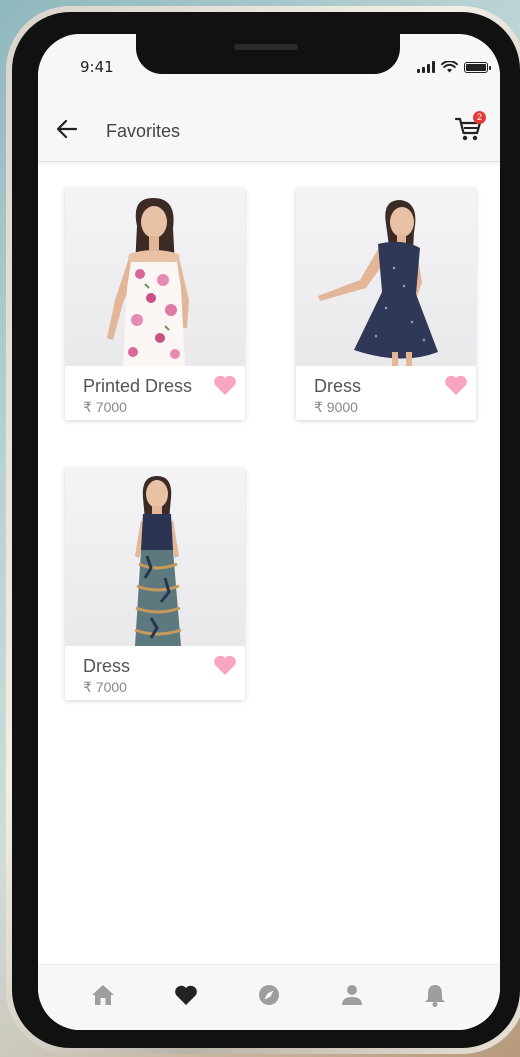  Describe the element at coordinates (97, 67) in the screenshot. I see `status-time: 9:41` at that location.